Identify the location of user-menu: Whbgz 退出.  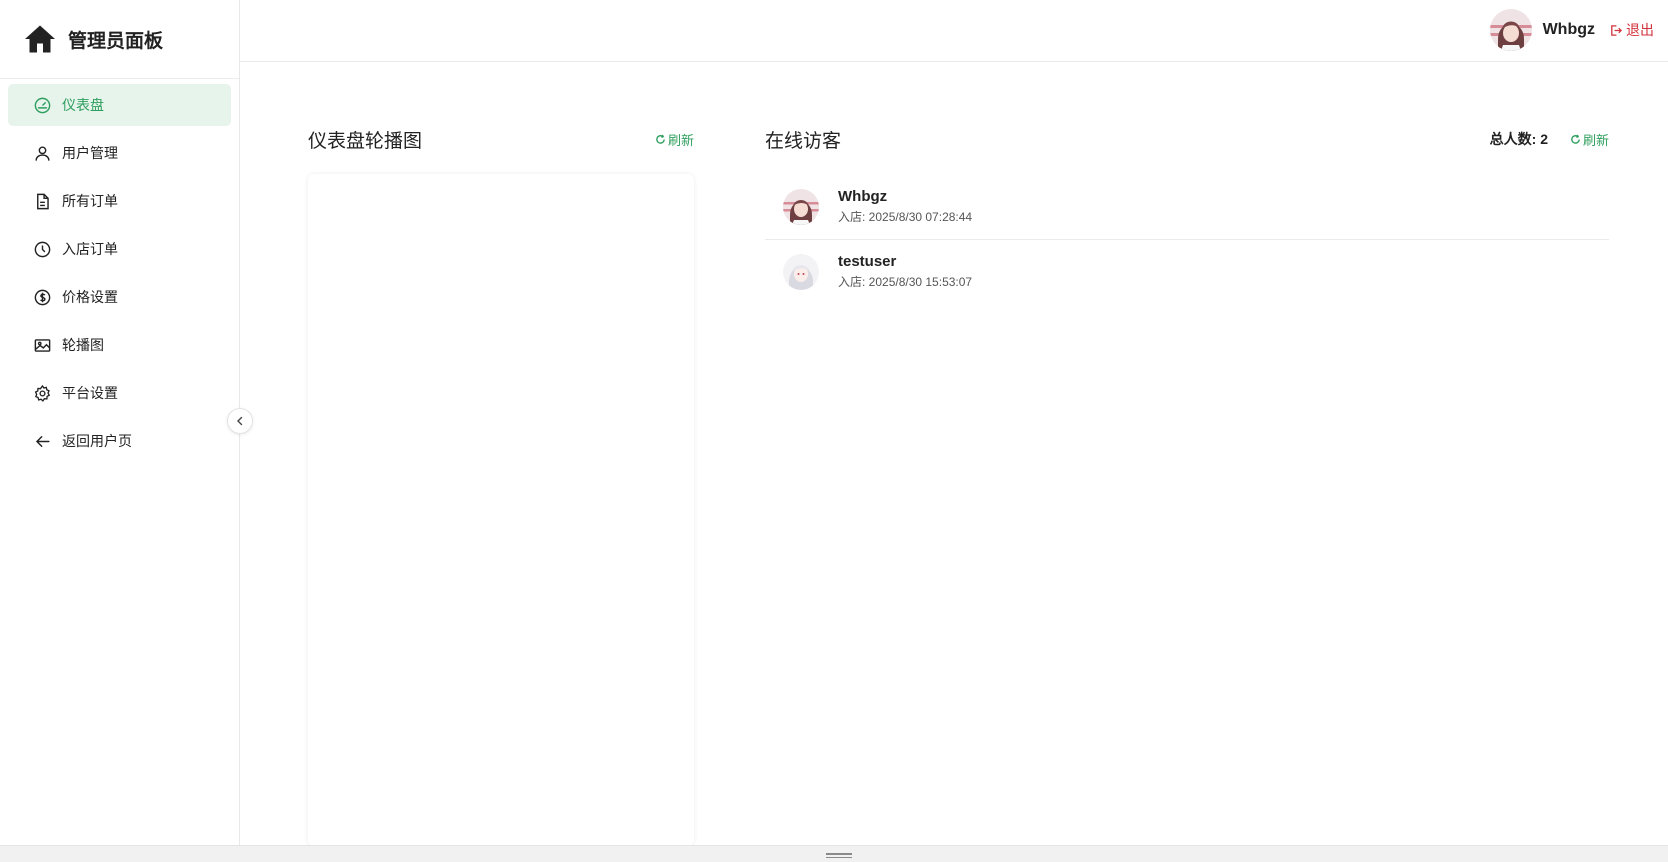
(1571, 30).